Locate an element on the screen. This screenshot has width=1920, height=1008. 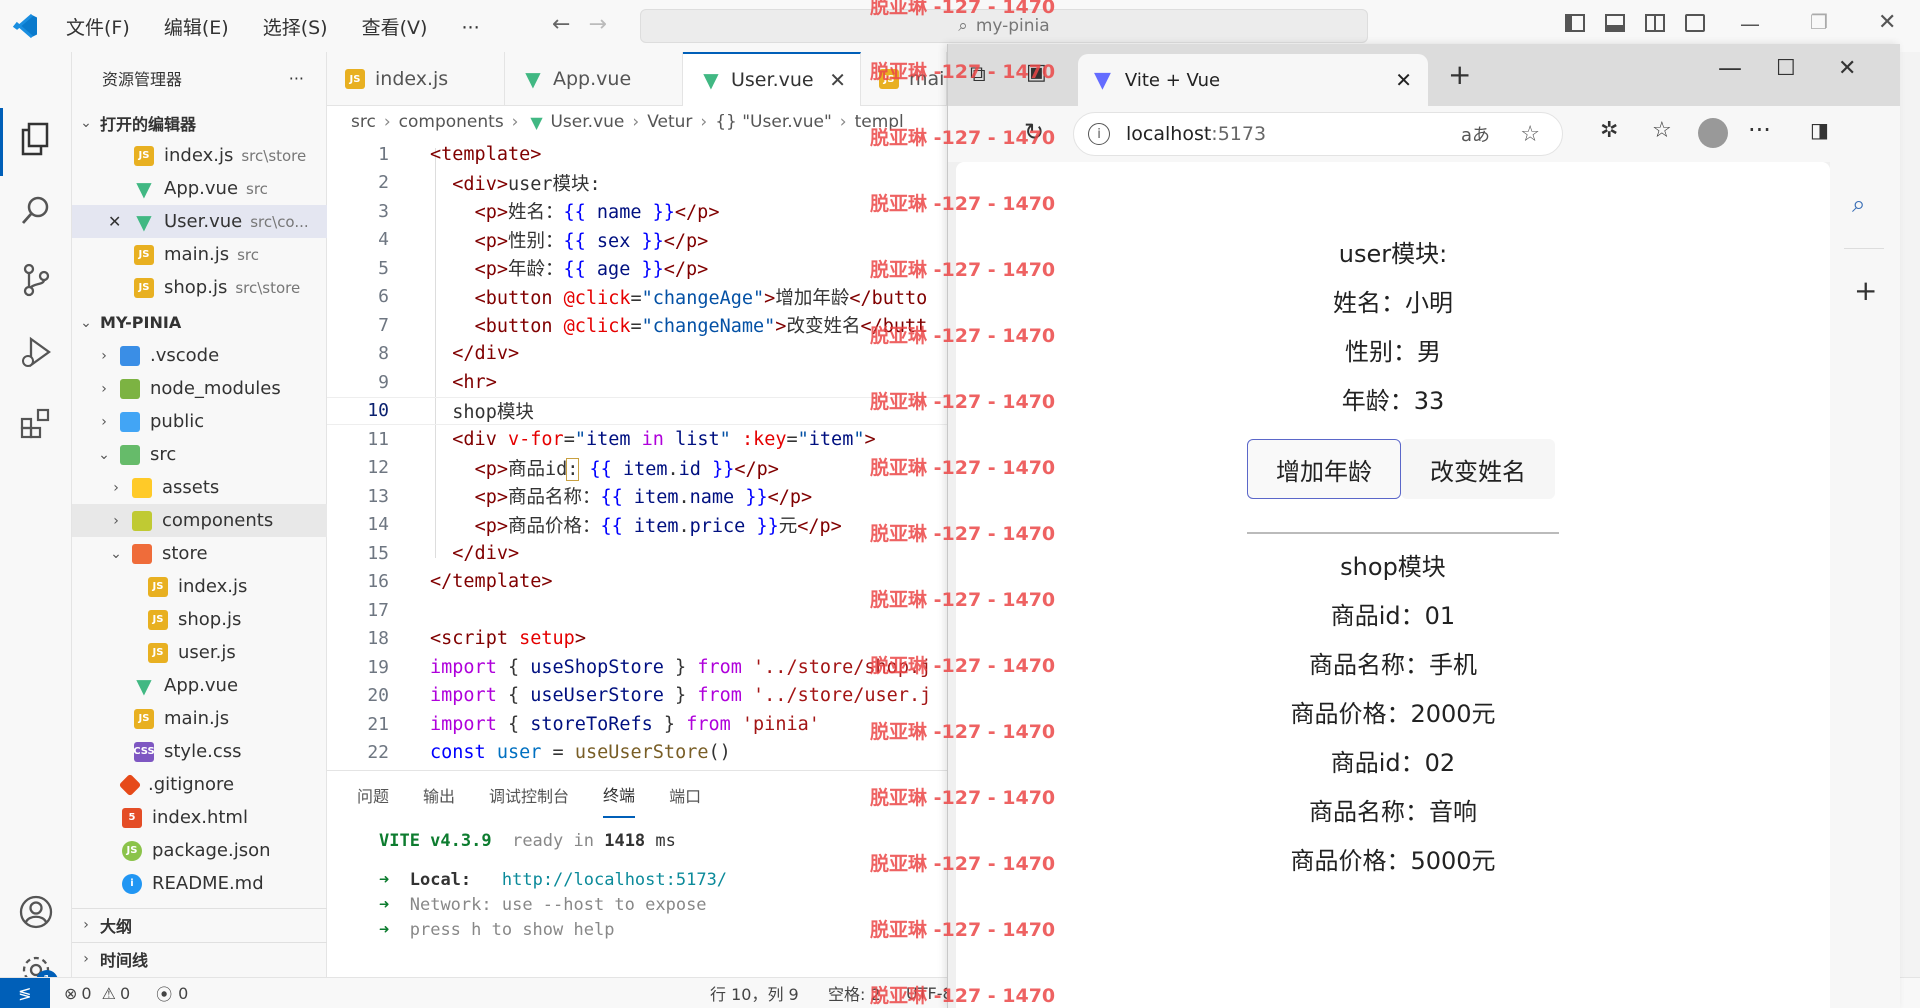
favorites-icon: ☆ is located at coordinates (1662, 130).